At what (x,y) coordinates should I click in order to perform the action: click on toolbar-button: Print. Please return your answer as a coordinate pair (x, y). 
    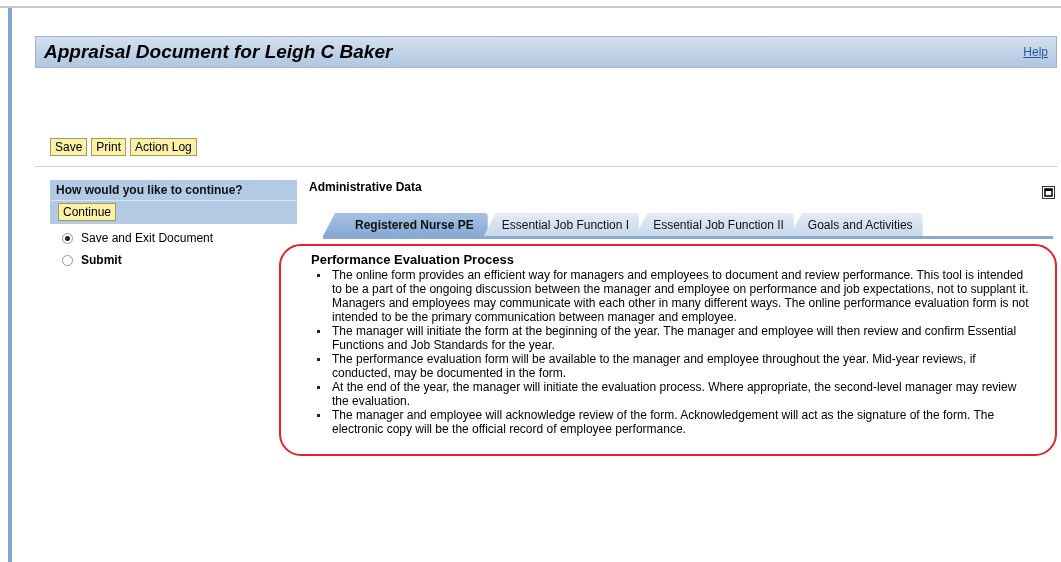
    Looking at the image, I should click on (109, 147).